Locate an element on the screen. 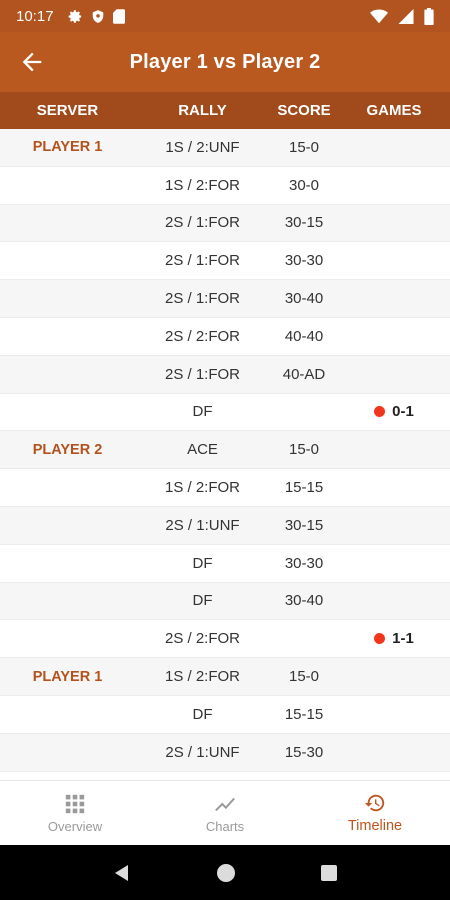 The width and height of the screenshot is (450, 900). back-arrow-icon is located at coordinates (32, 62).